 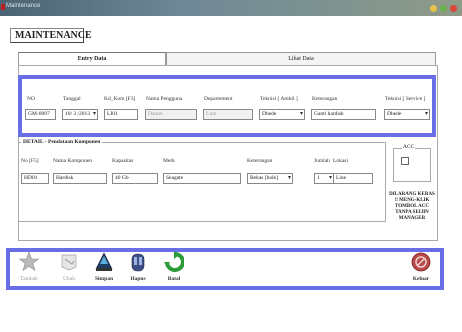 What do you see at coordinates (270, 178) in the screenshot?
I see `detail-keterangan-select: Bekas [baik]` at bounding box center [270, 178].